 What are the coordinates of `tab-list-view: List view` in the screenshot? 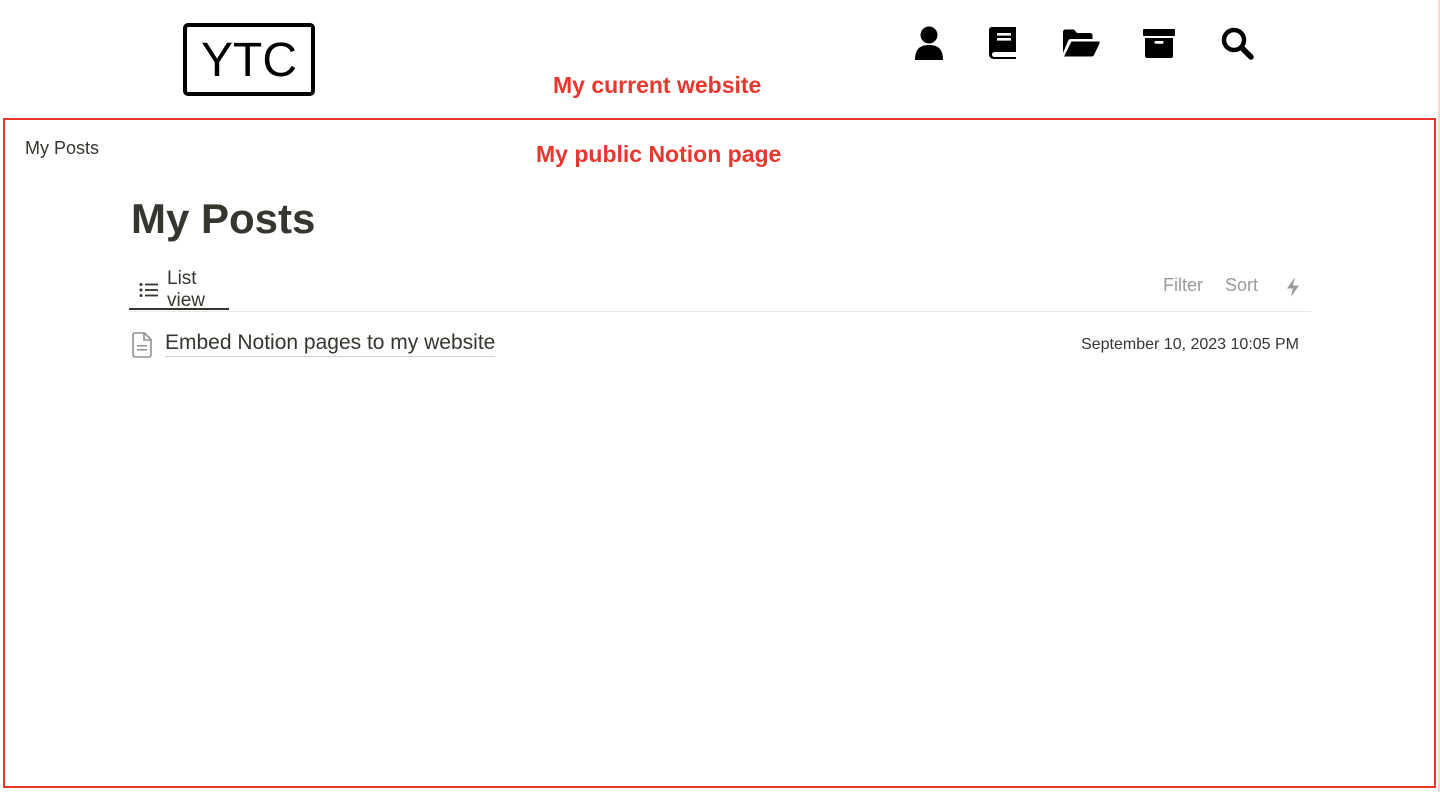 It's located at (179, 289).